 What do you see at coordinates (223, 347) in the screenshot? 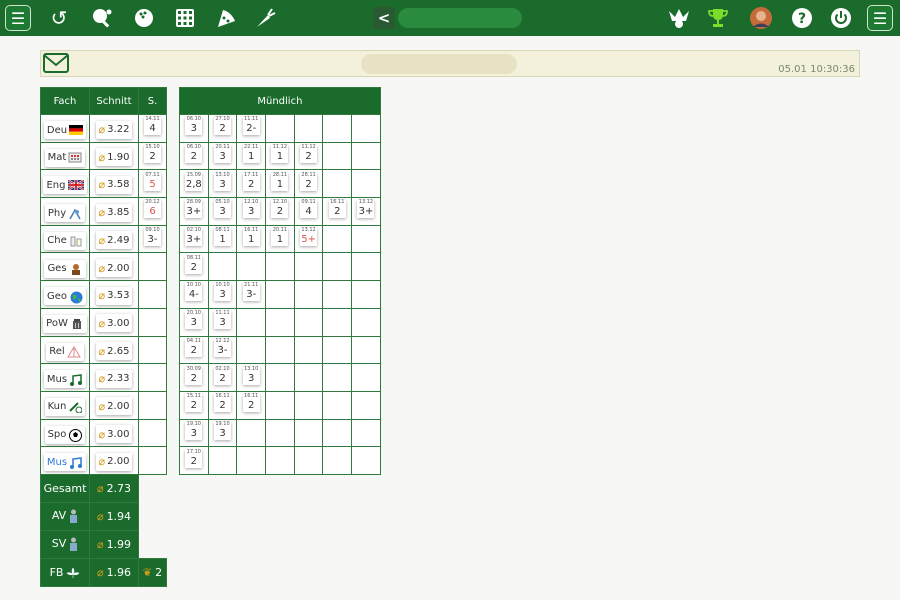
I see `oral-grade: 12.12 3-` at bounding box center [223, 347].